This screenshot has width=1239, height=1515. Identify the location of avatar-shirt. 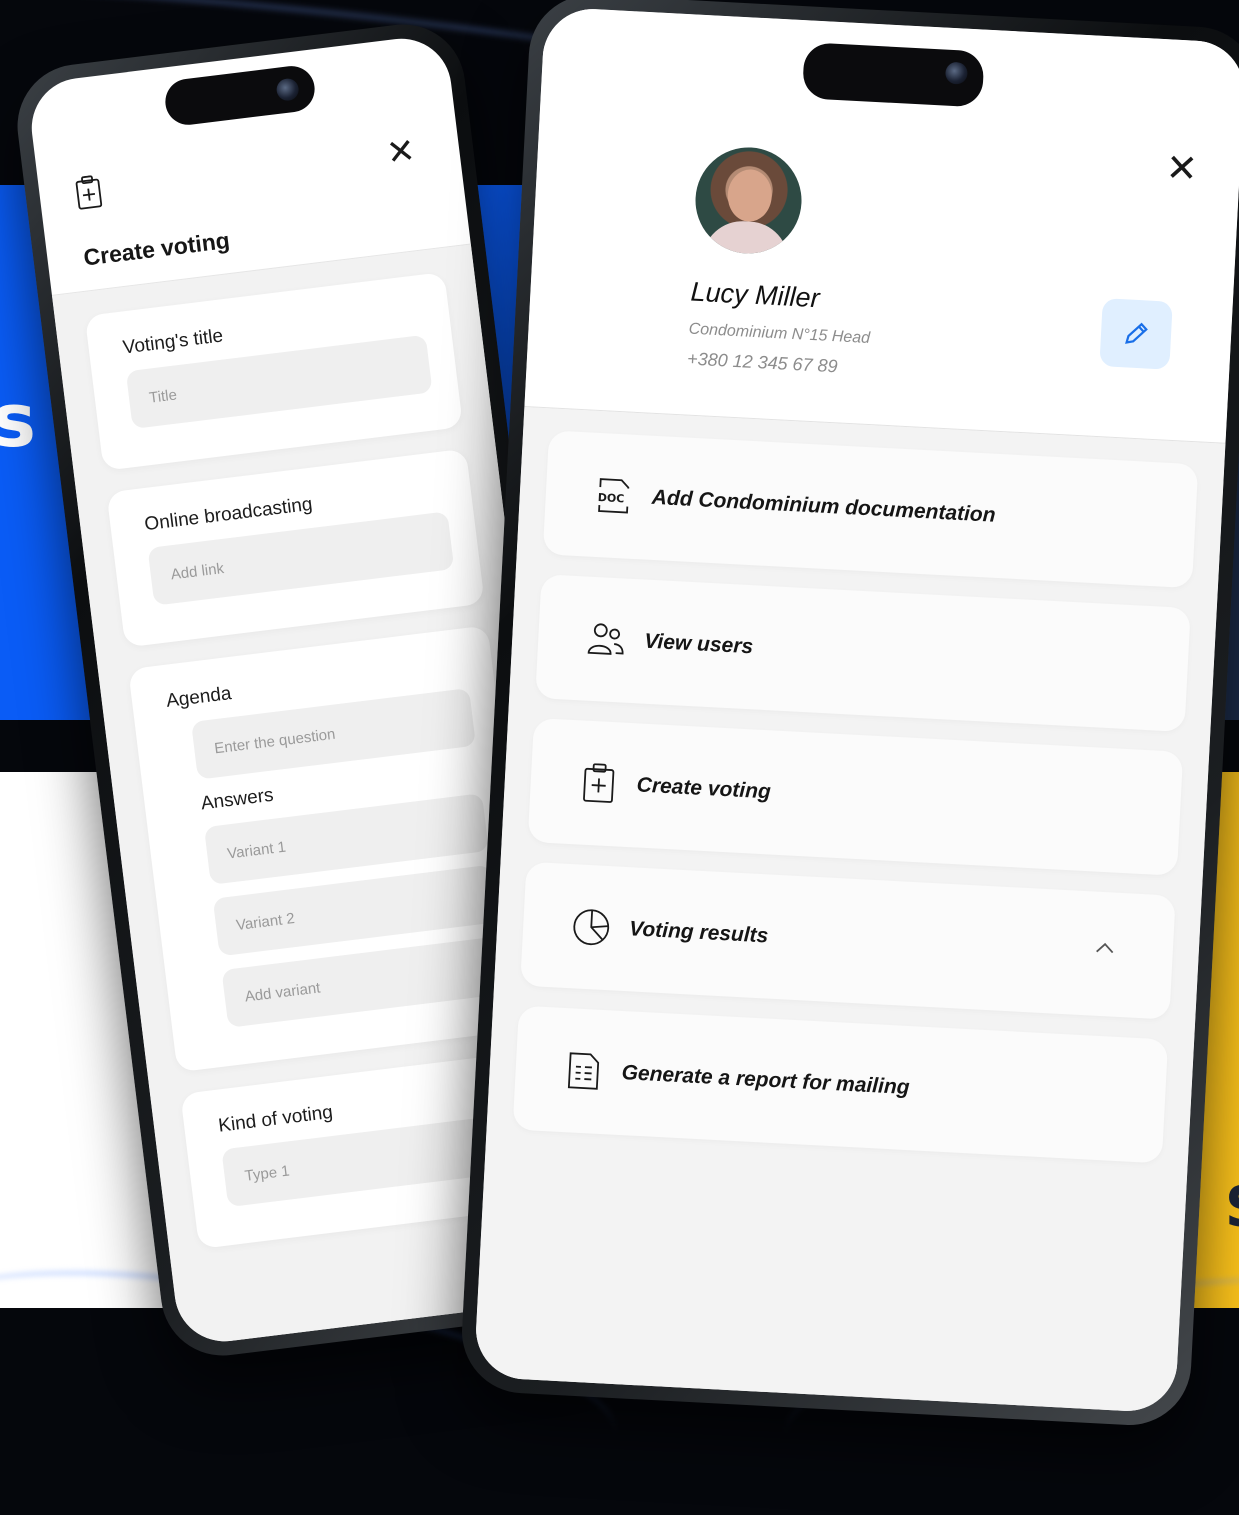
(746, 237).